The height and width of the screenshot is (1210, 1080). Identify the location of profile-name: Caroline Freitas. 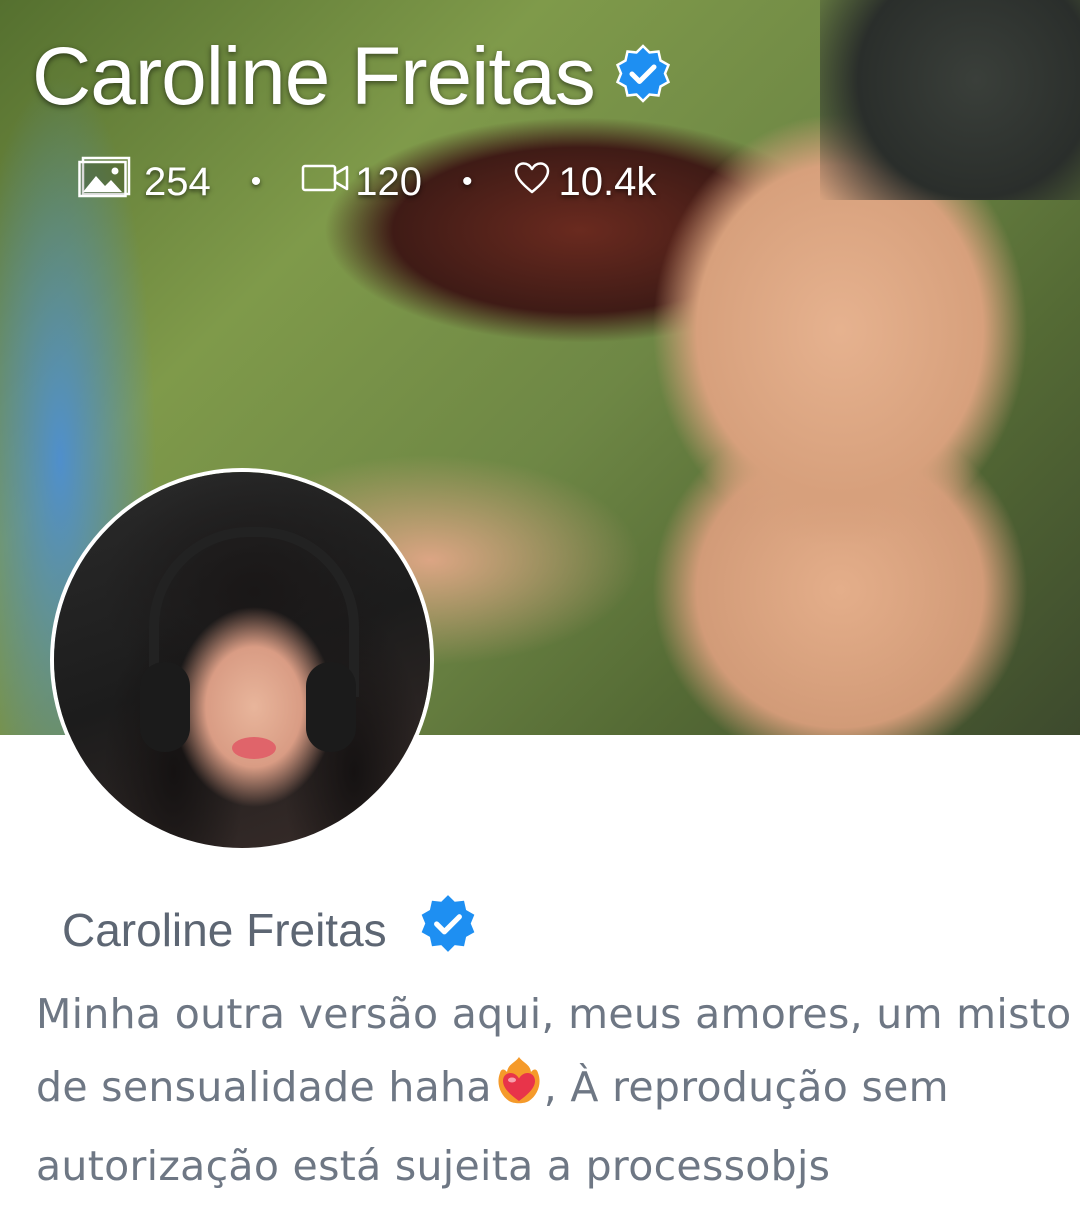
(270, 929).